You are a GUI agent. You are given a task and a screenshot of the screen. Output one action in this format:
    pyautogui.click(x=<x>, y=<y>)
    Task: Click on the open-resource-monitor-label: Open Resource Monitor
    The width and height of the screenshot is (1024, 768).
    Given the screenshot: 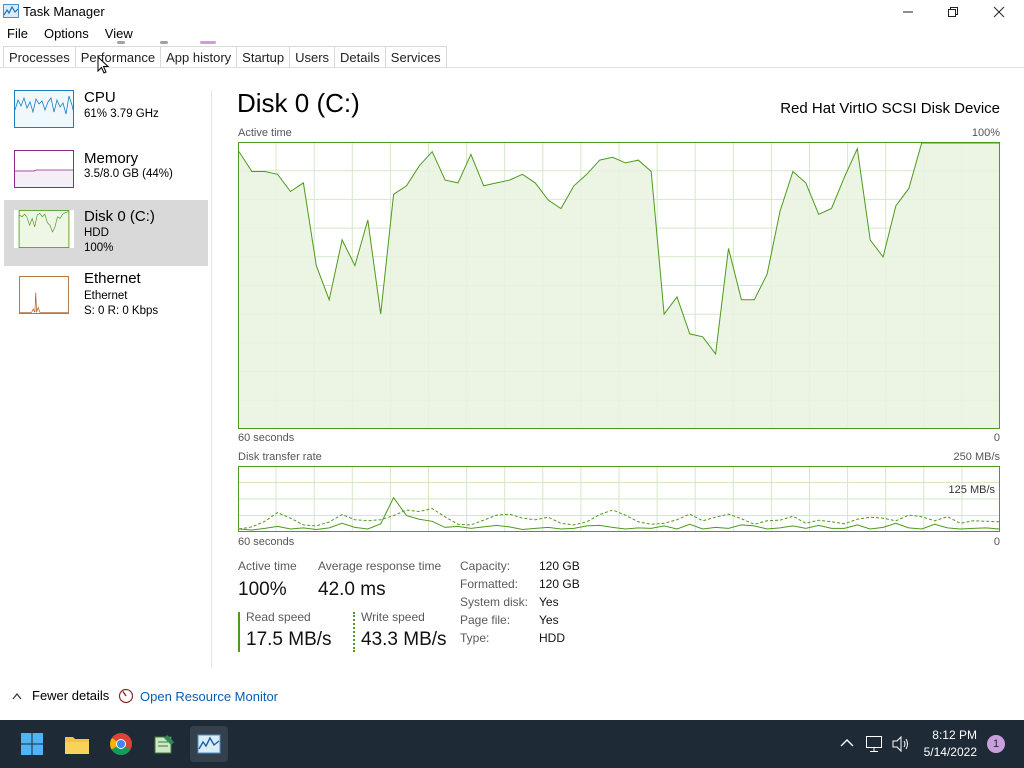 What is the action you would take?
    pyautogui.click(x=209, y=696)
    